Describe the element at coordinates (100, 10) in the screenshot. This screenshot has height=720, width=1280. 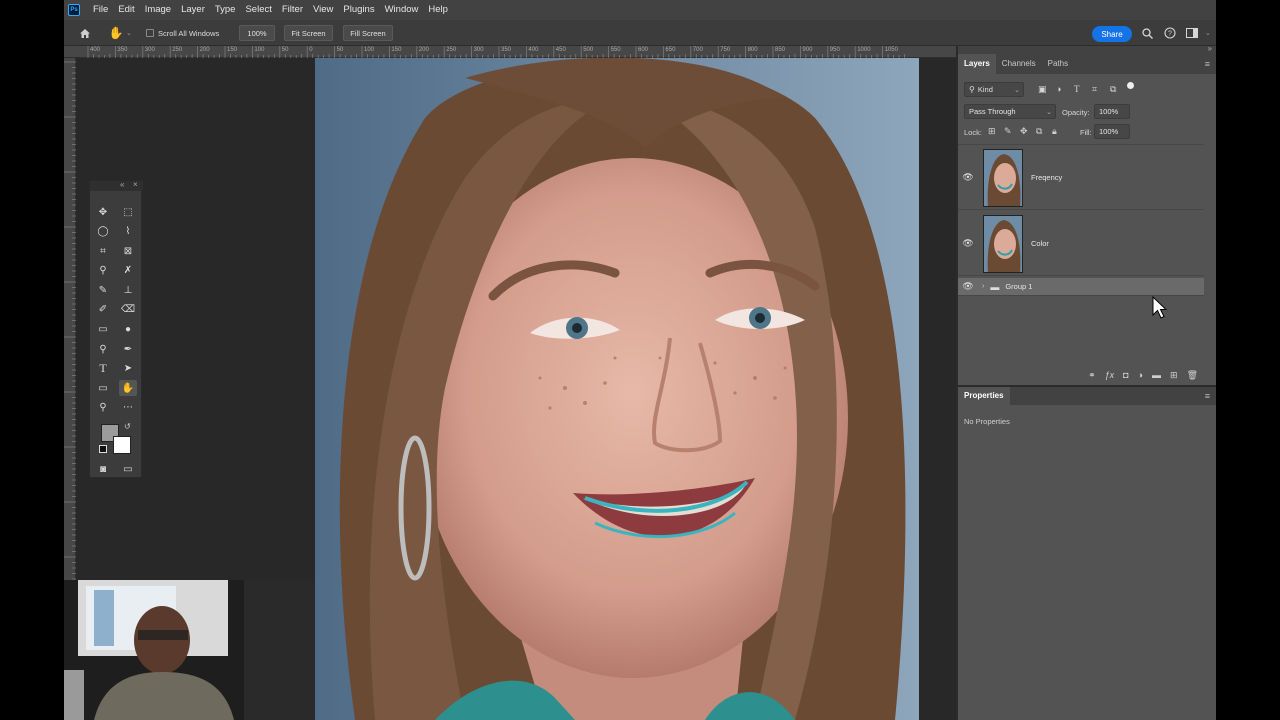
I see `menu-file: File` at that location.